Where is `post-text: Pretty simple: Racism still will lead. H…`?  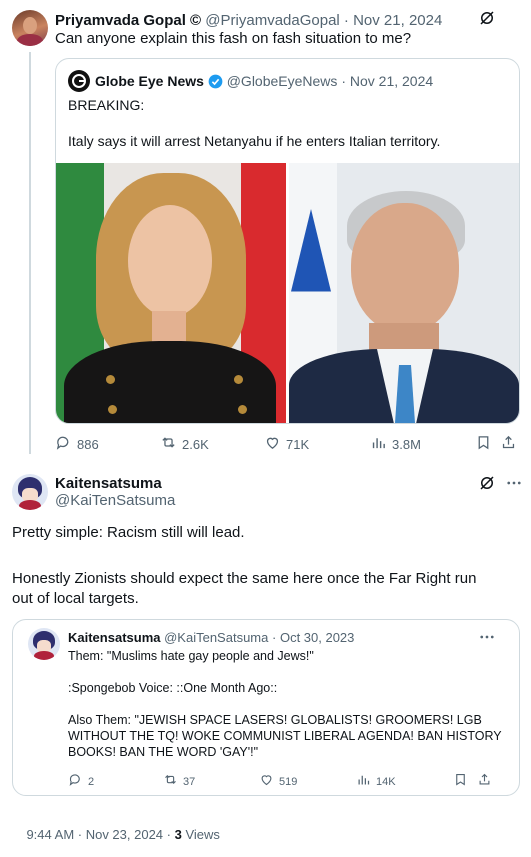 post-text: Pretty simple: Racism still will lead. H… is located at coordinates (244, 566).